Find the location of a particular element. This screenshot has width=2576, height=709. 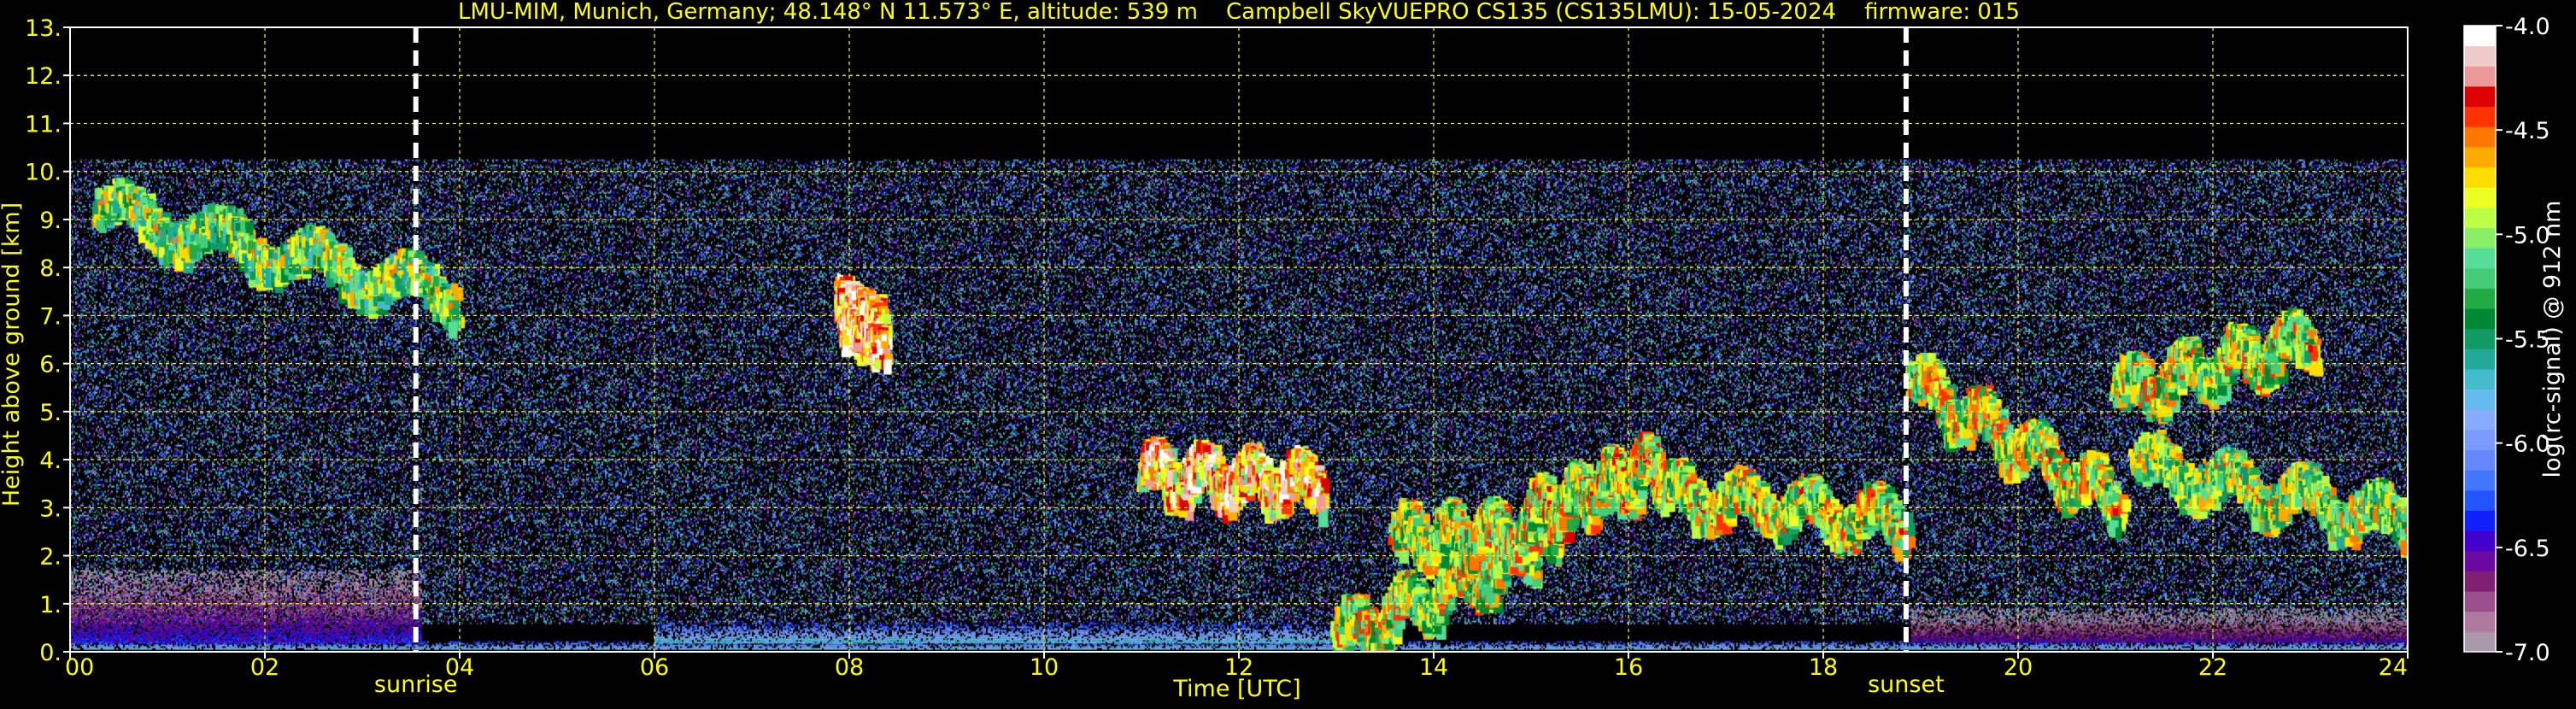

y-tick-label: 6. is located at coordinates (50, 365).